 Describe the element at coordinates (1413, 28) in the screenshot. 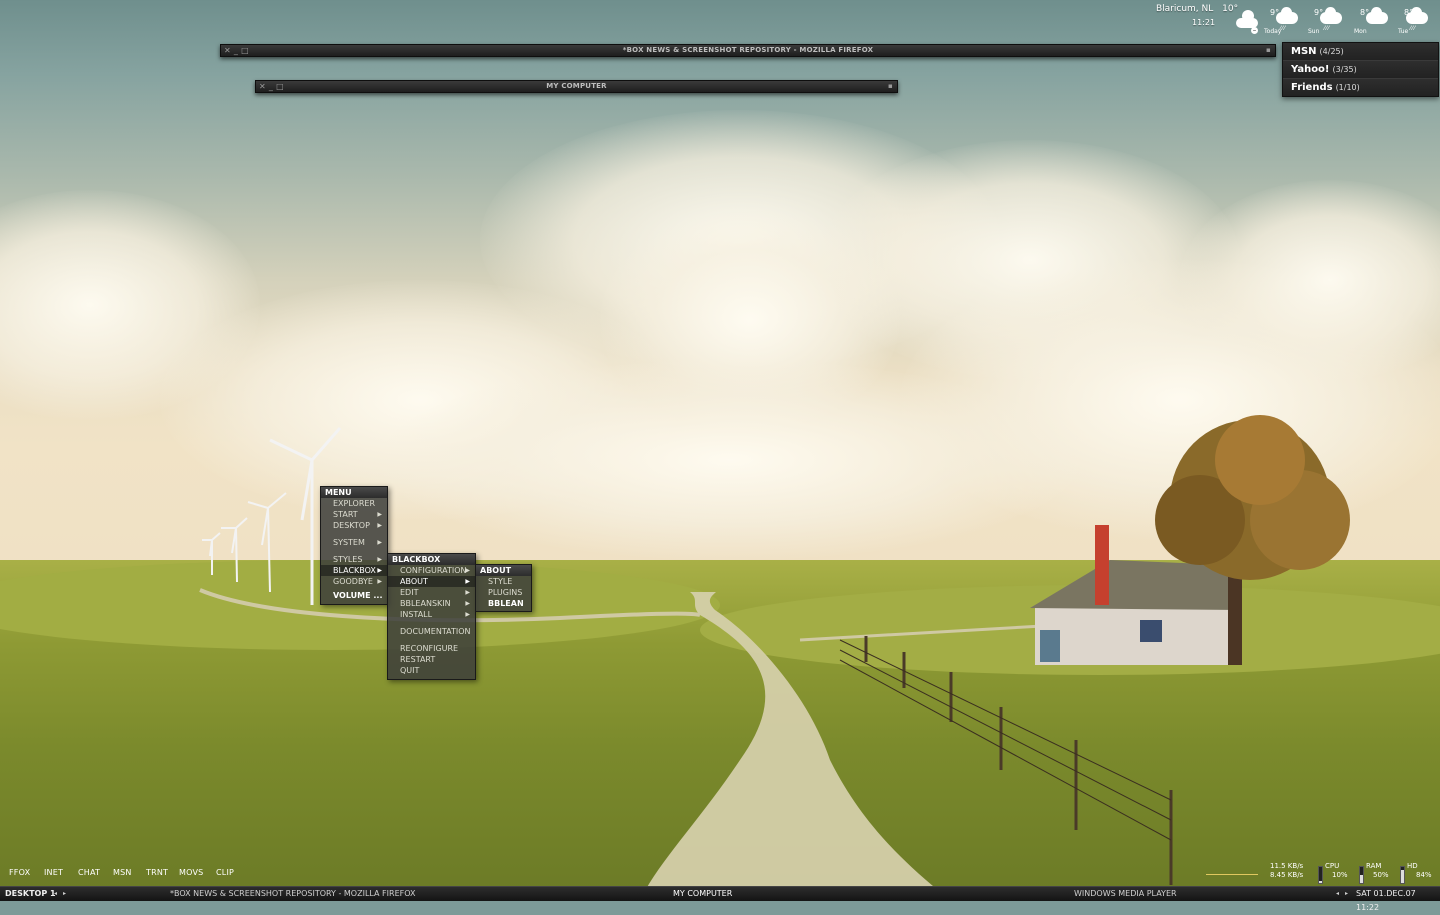

I see `rain-icon: ⁄⁄⁄` at that location.